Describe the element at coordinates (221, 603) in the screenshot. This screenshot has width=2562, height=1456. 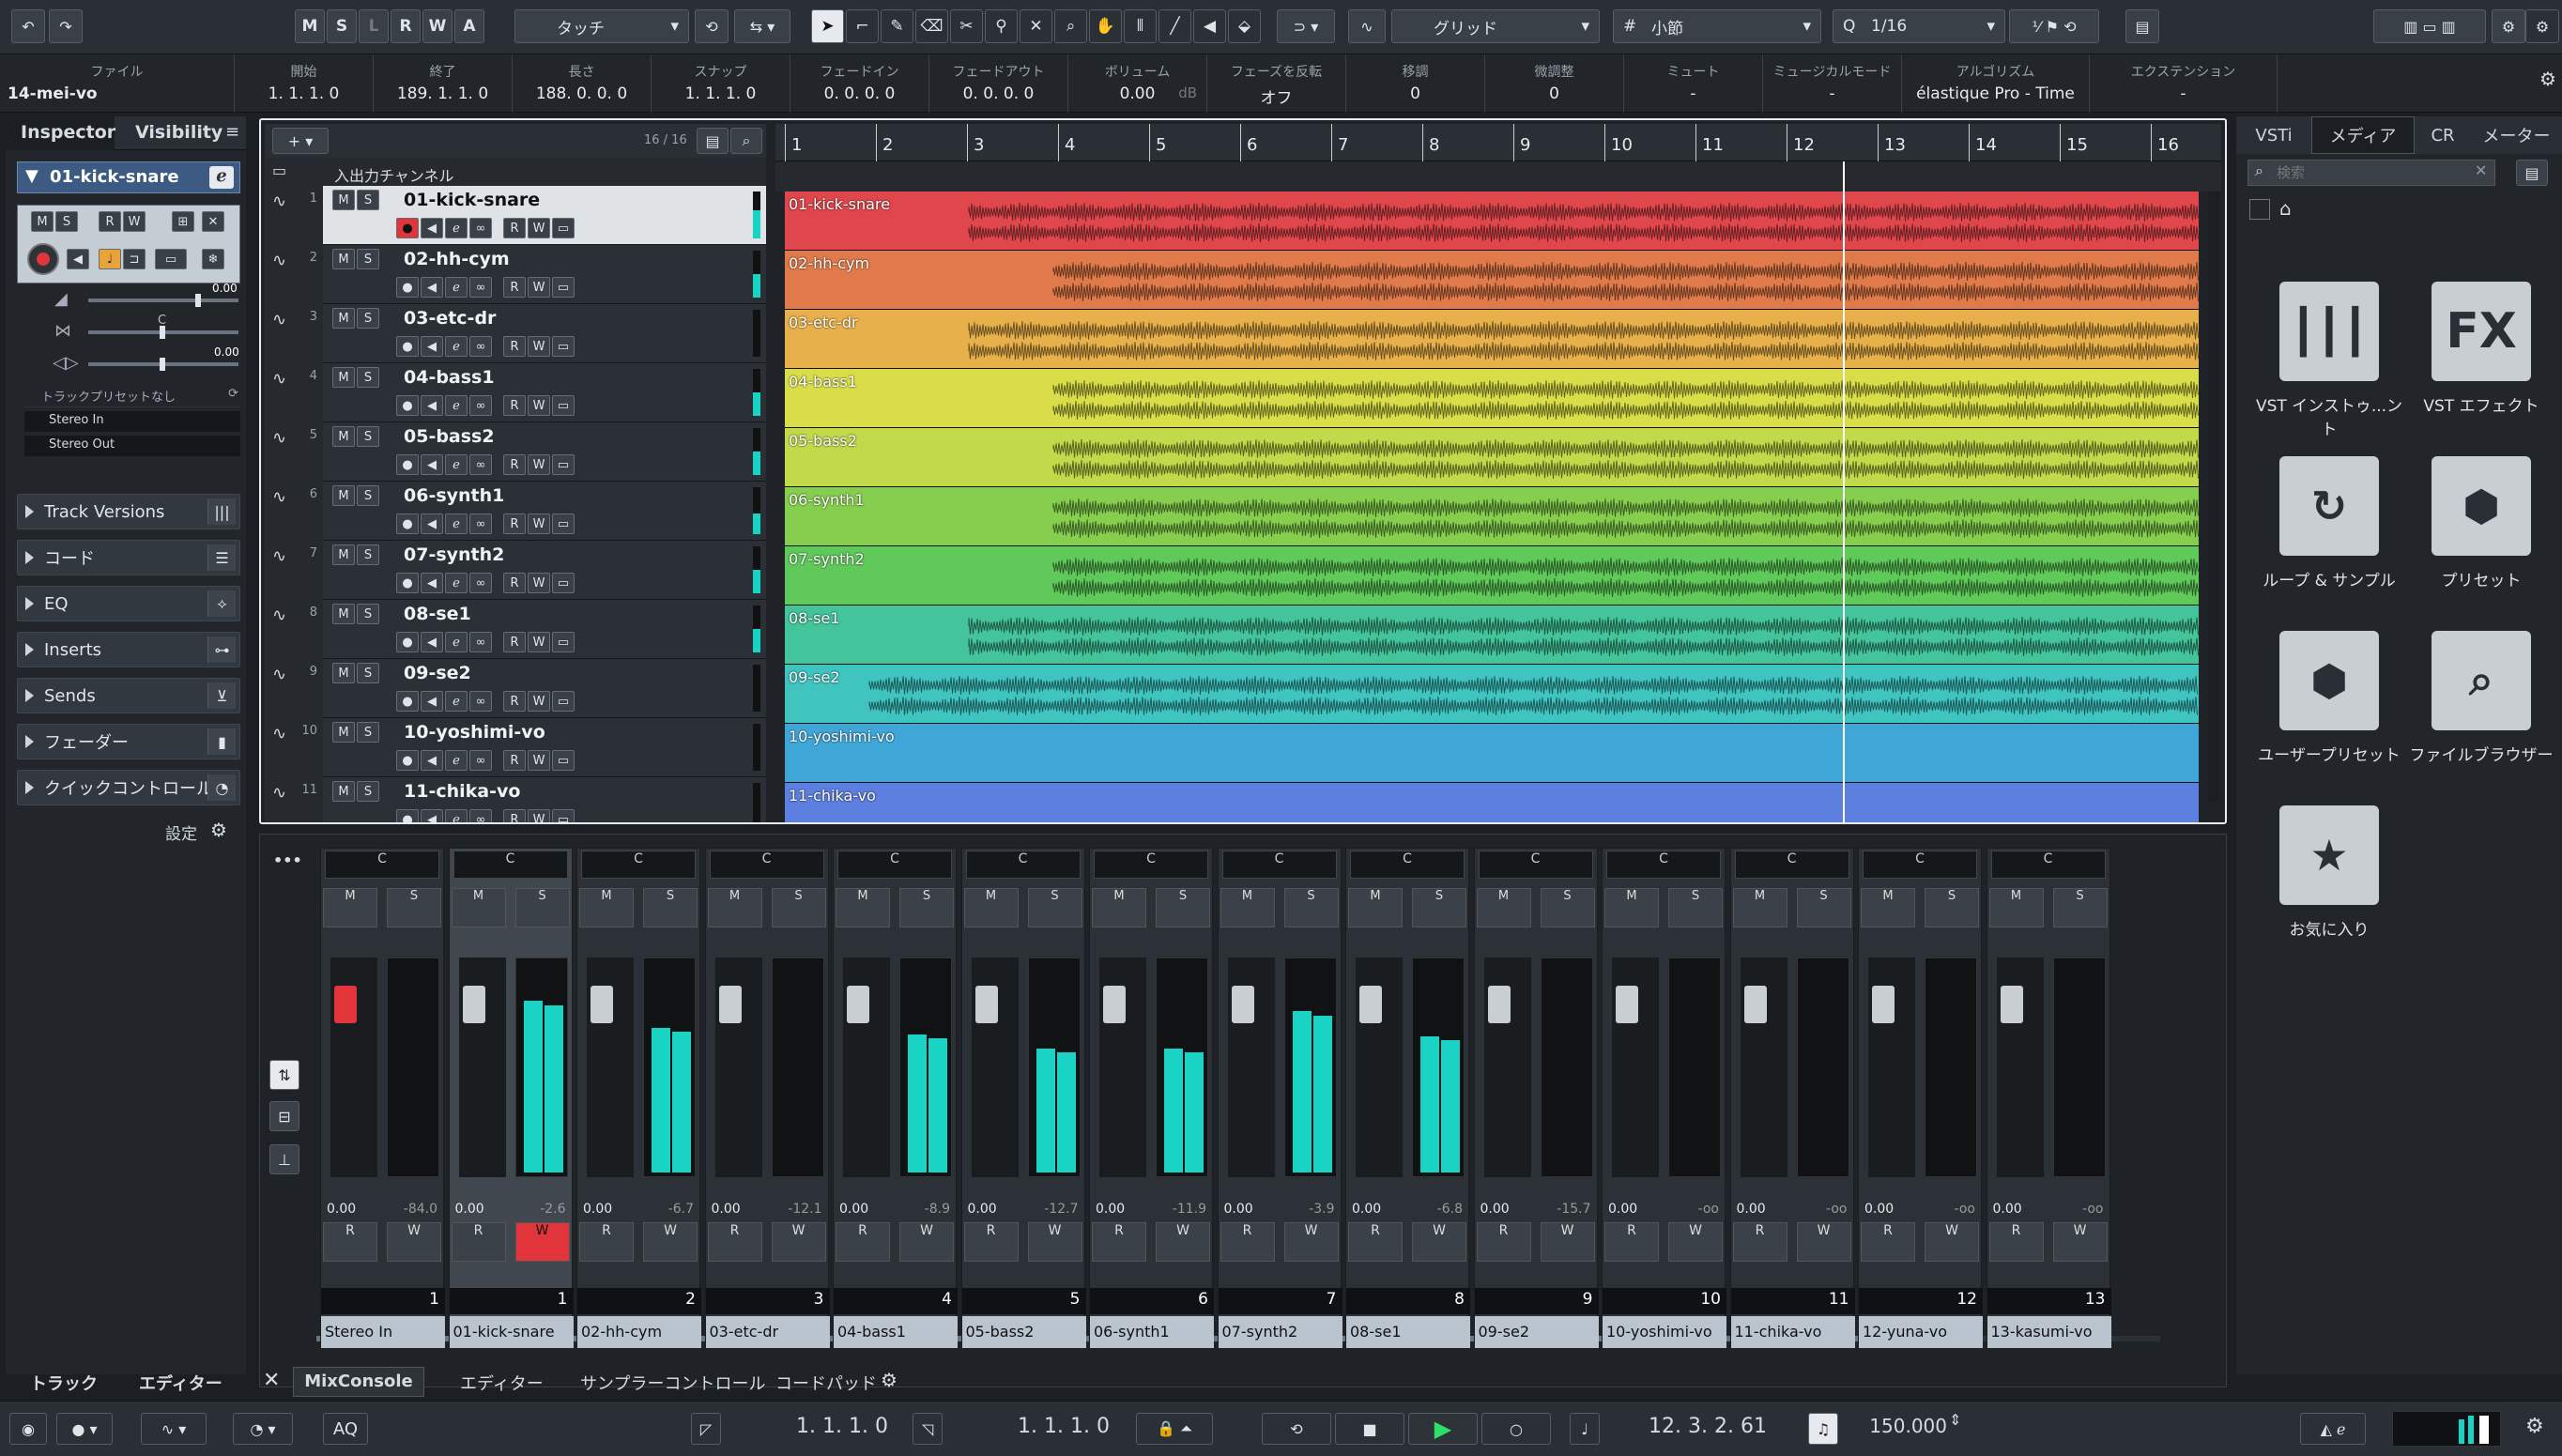
I see `eq-icon: ⟡` at that location.